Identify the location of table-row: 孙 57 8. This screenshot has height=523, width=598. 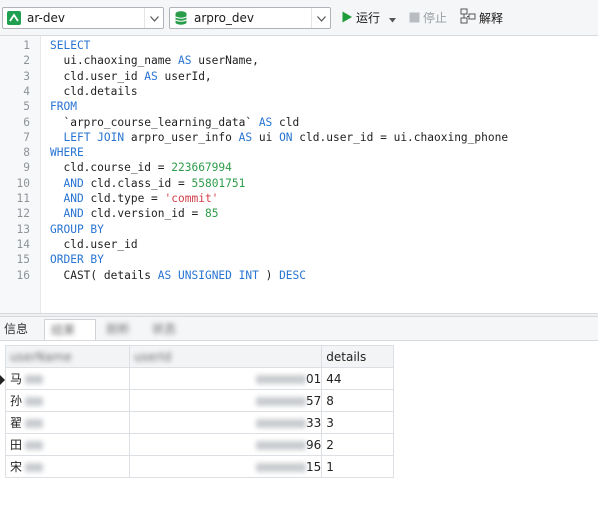
(200, 400).